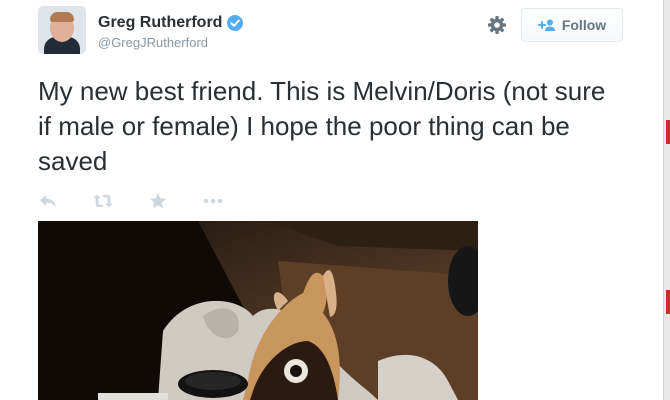 The image size is (670, 400). I want to click on more-icon, so click(213, 201).